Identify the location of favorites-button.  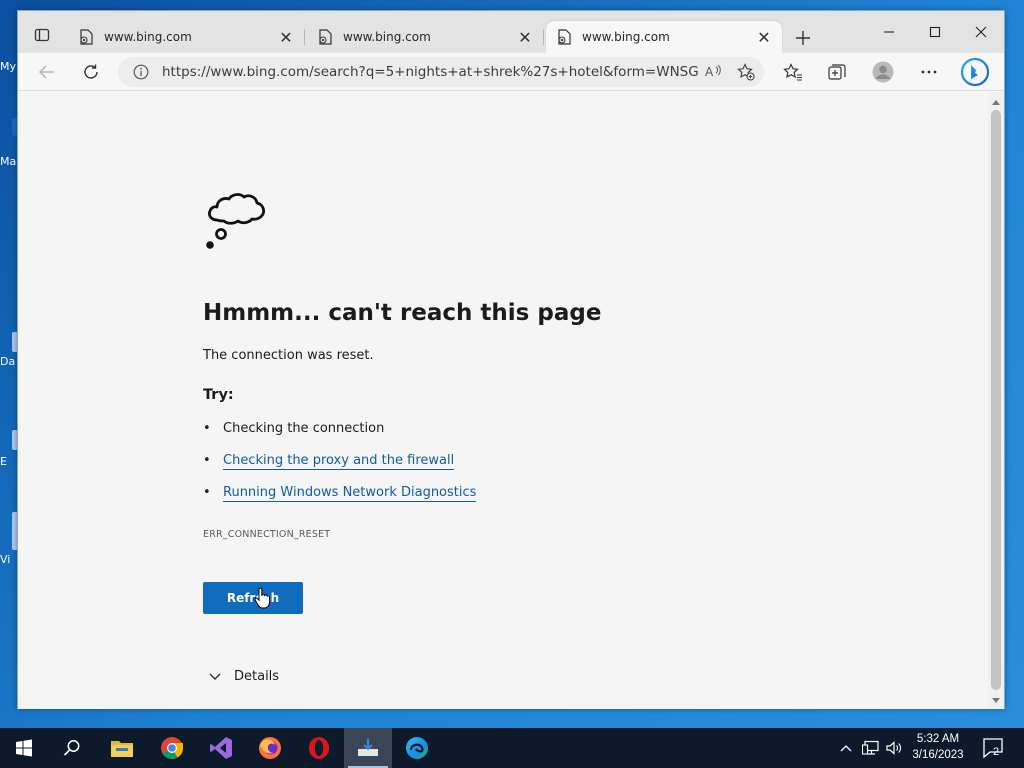
(793, 72).